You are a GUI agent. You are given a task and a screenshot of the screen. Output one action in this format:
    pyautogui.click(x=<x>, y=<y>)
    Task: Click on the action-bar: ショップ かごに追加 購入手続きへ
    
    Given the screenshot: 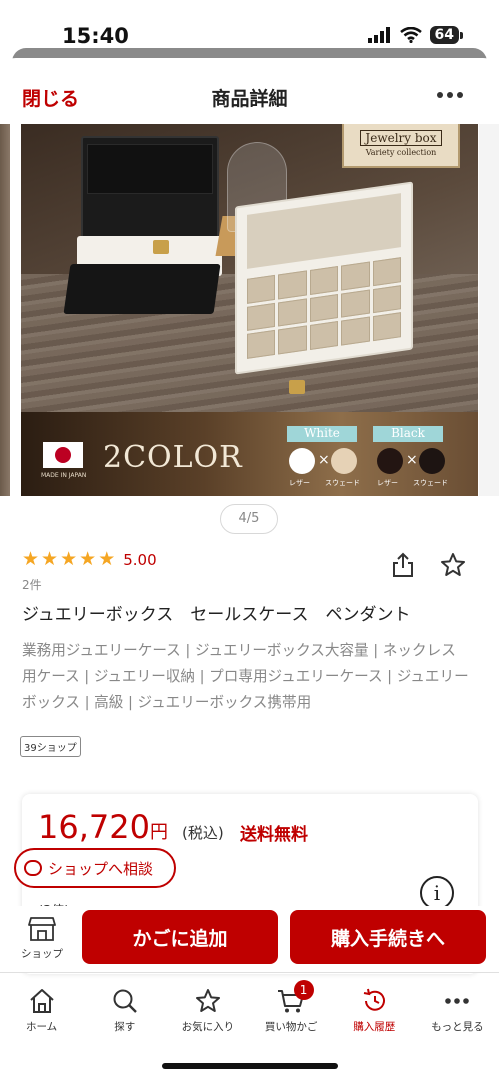 What is the action you would take?
    pyautogui.click(x=249, y=939)
    